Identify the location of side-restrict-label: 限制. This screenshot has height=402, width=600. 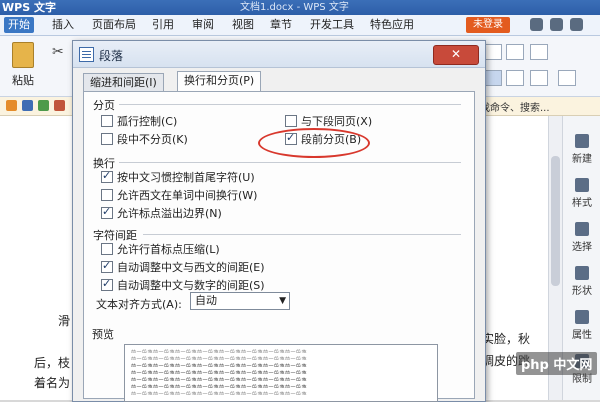
(582, 379).